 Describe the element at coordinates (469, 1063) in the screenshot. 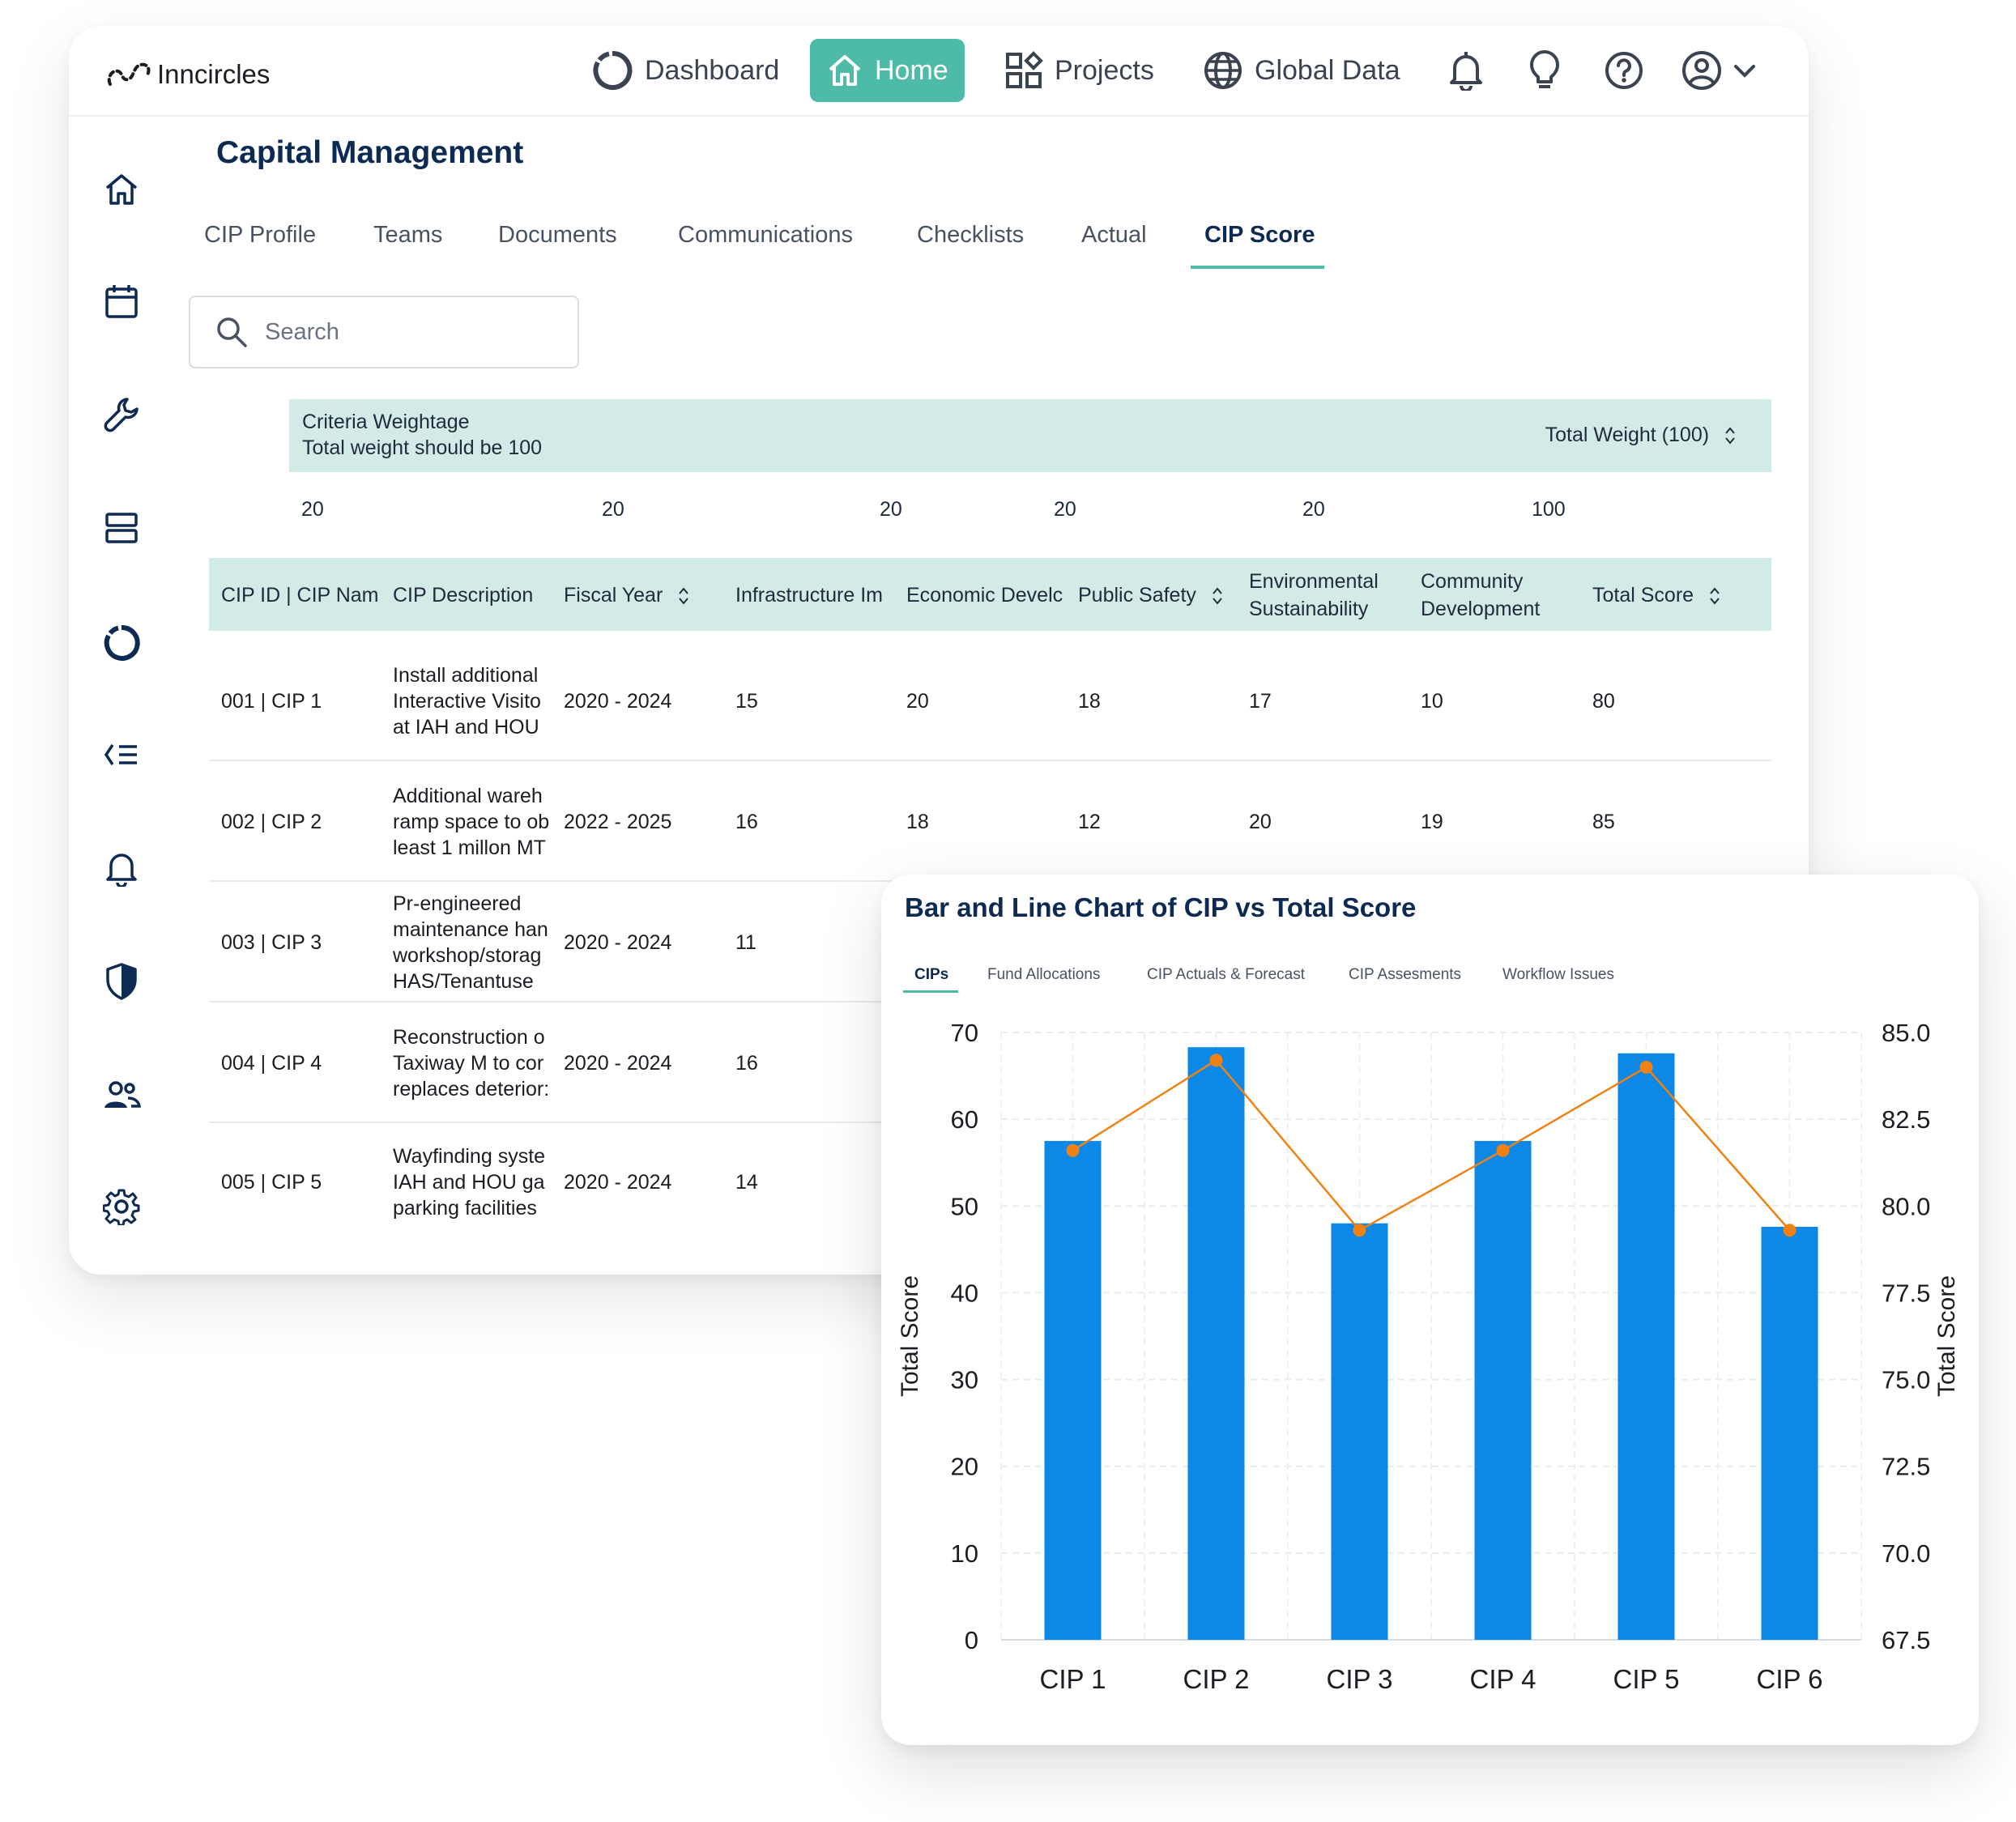

I see `description-line: Taxiway M to cor` at that location.